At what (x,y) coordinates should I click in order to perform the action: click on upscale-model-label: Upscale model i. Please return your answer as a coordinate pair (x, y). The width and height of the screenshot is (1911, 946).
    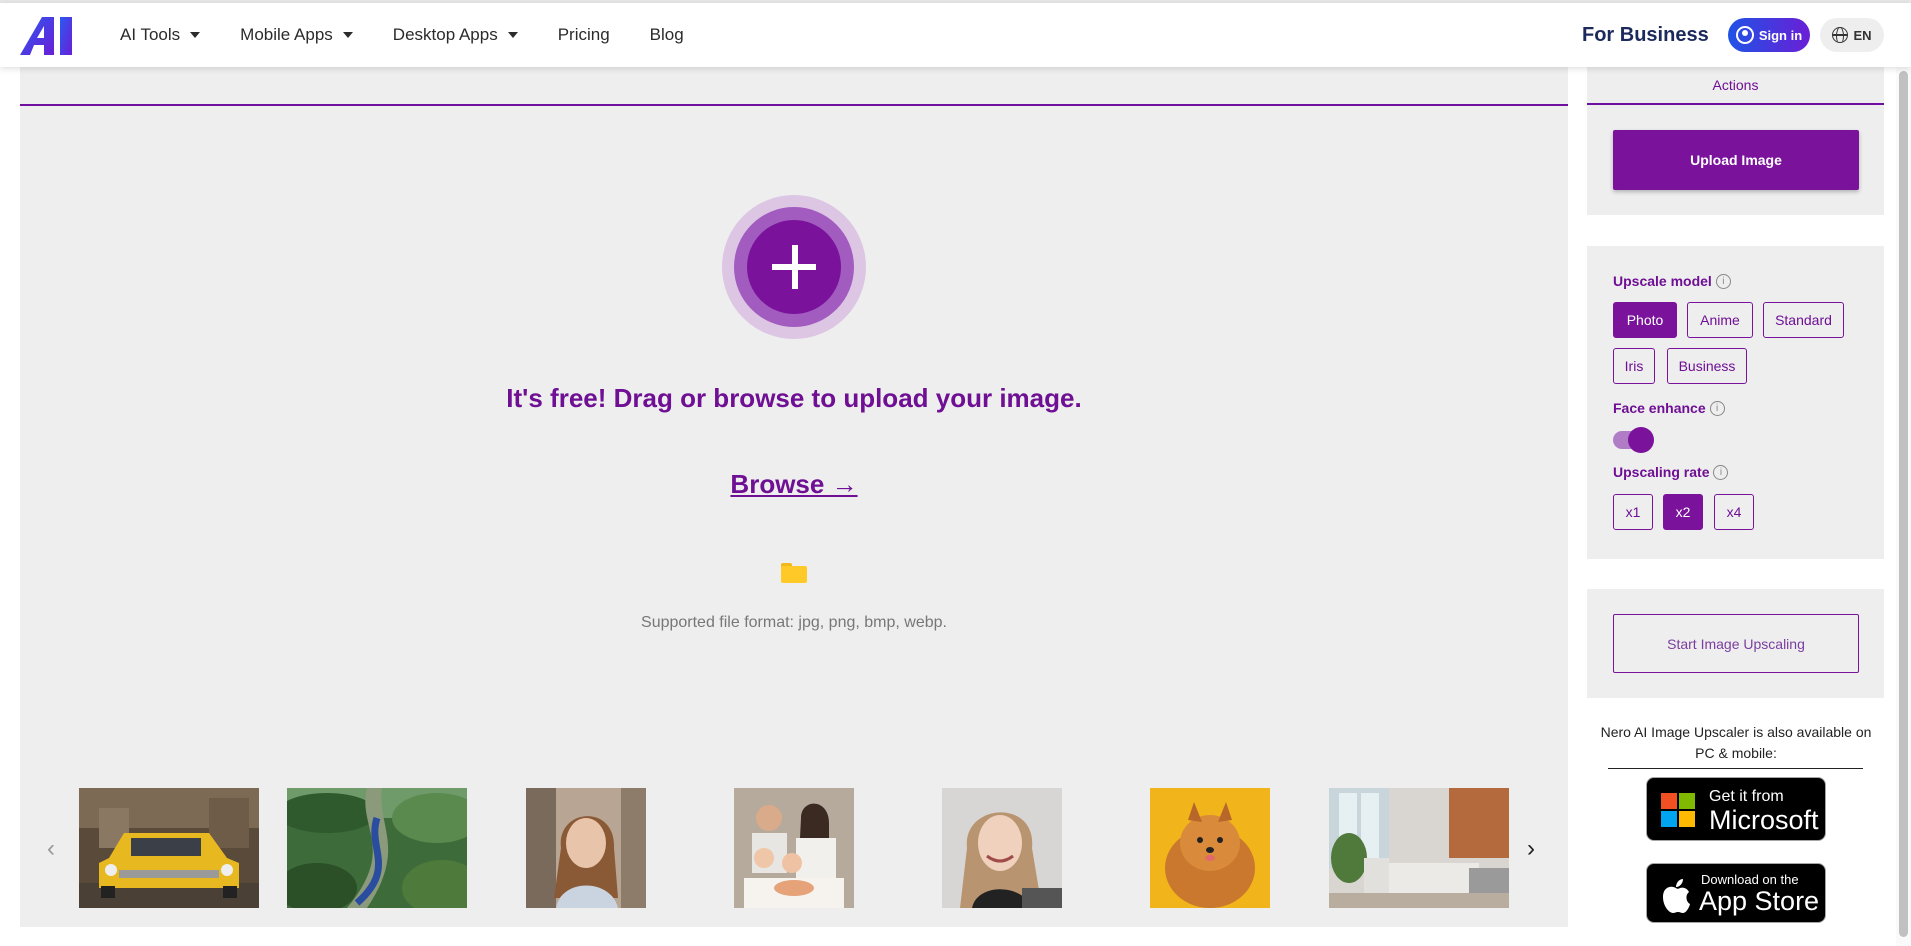
    Looking at the image, I should click on (1672, 281).